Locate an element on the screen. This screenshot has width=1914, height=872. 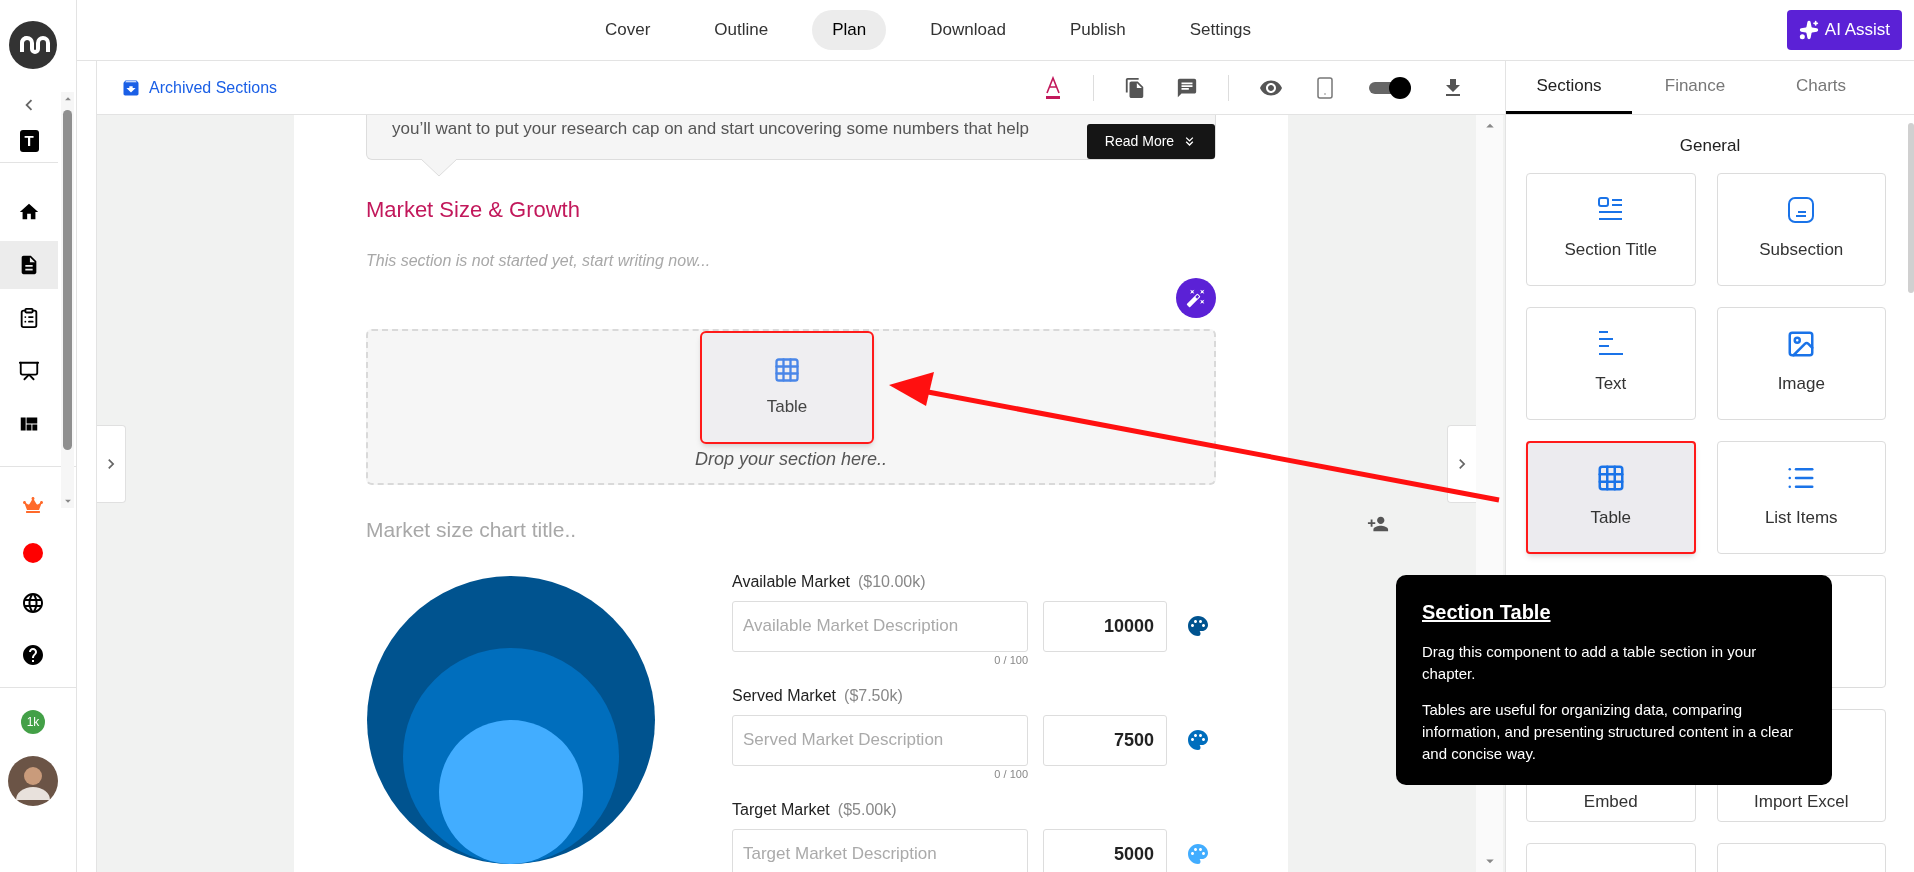
tooltip-title: Section Table is located at coordinates (1487, 612).